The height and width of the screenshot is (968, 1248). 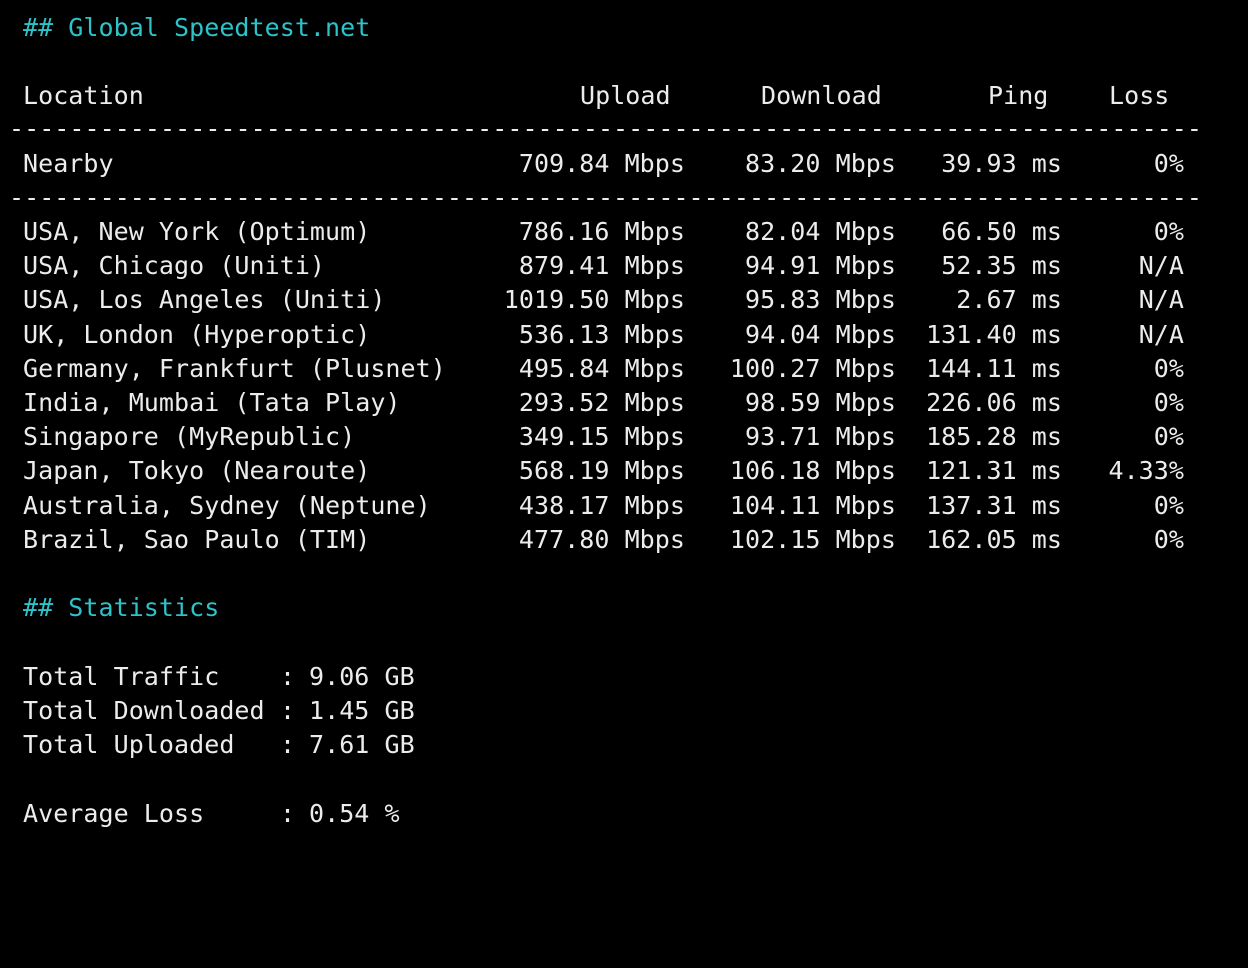 What do you see at coordinates (601, 505) in the screenshot?
I see `row-upload: 438.17 Mbps` at bounding box center [601, 505].